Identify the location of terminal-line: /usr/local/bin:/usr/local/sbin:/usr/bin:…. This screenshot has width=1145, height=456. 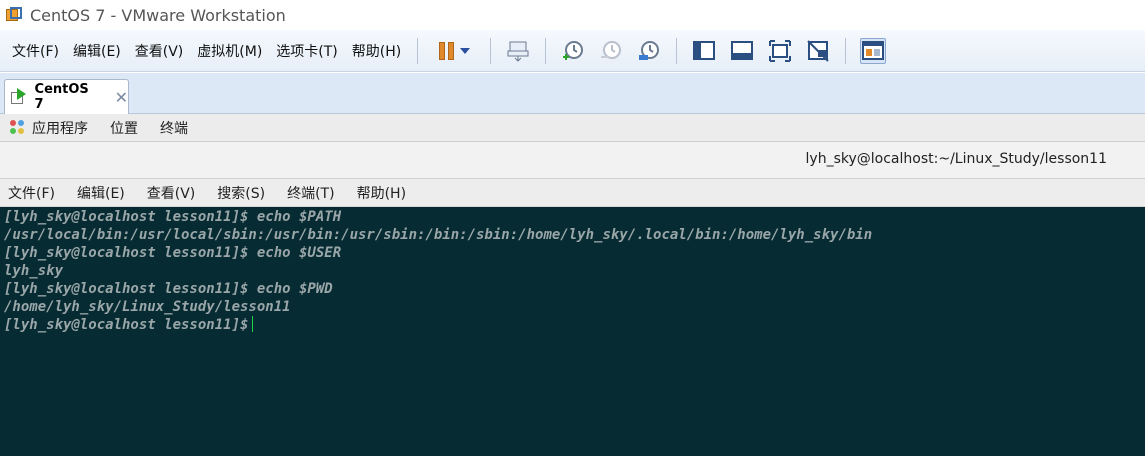
(438, 235).